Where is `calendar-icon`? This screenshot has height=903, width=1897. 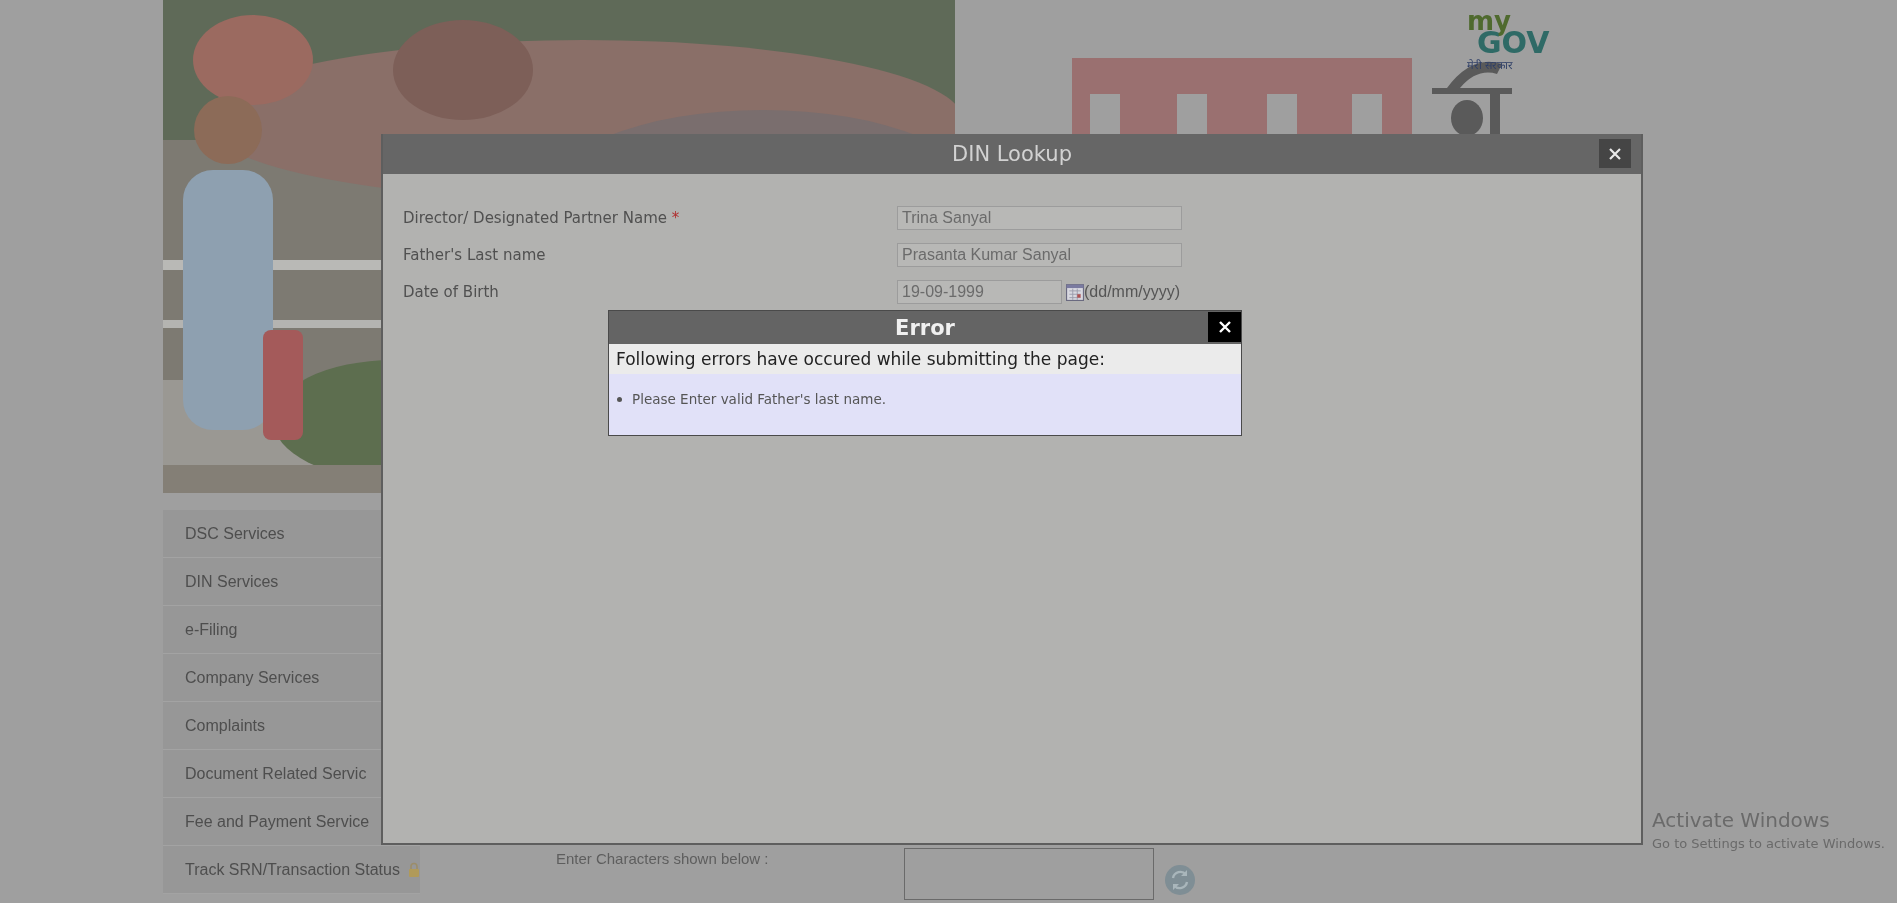
calendar-icon is located at coordinates (1075, 292).